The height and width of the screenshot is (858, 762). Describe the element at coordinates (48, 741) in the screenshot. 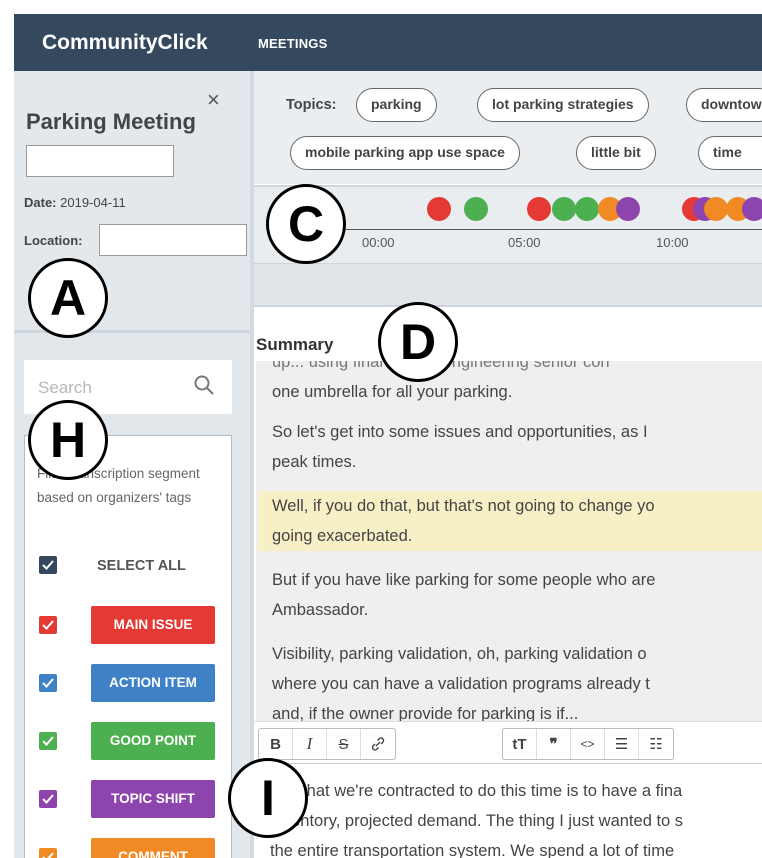

I see `good-point-checkbox` at that location.